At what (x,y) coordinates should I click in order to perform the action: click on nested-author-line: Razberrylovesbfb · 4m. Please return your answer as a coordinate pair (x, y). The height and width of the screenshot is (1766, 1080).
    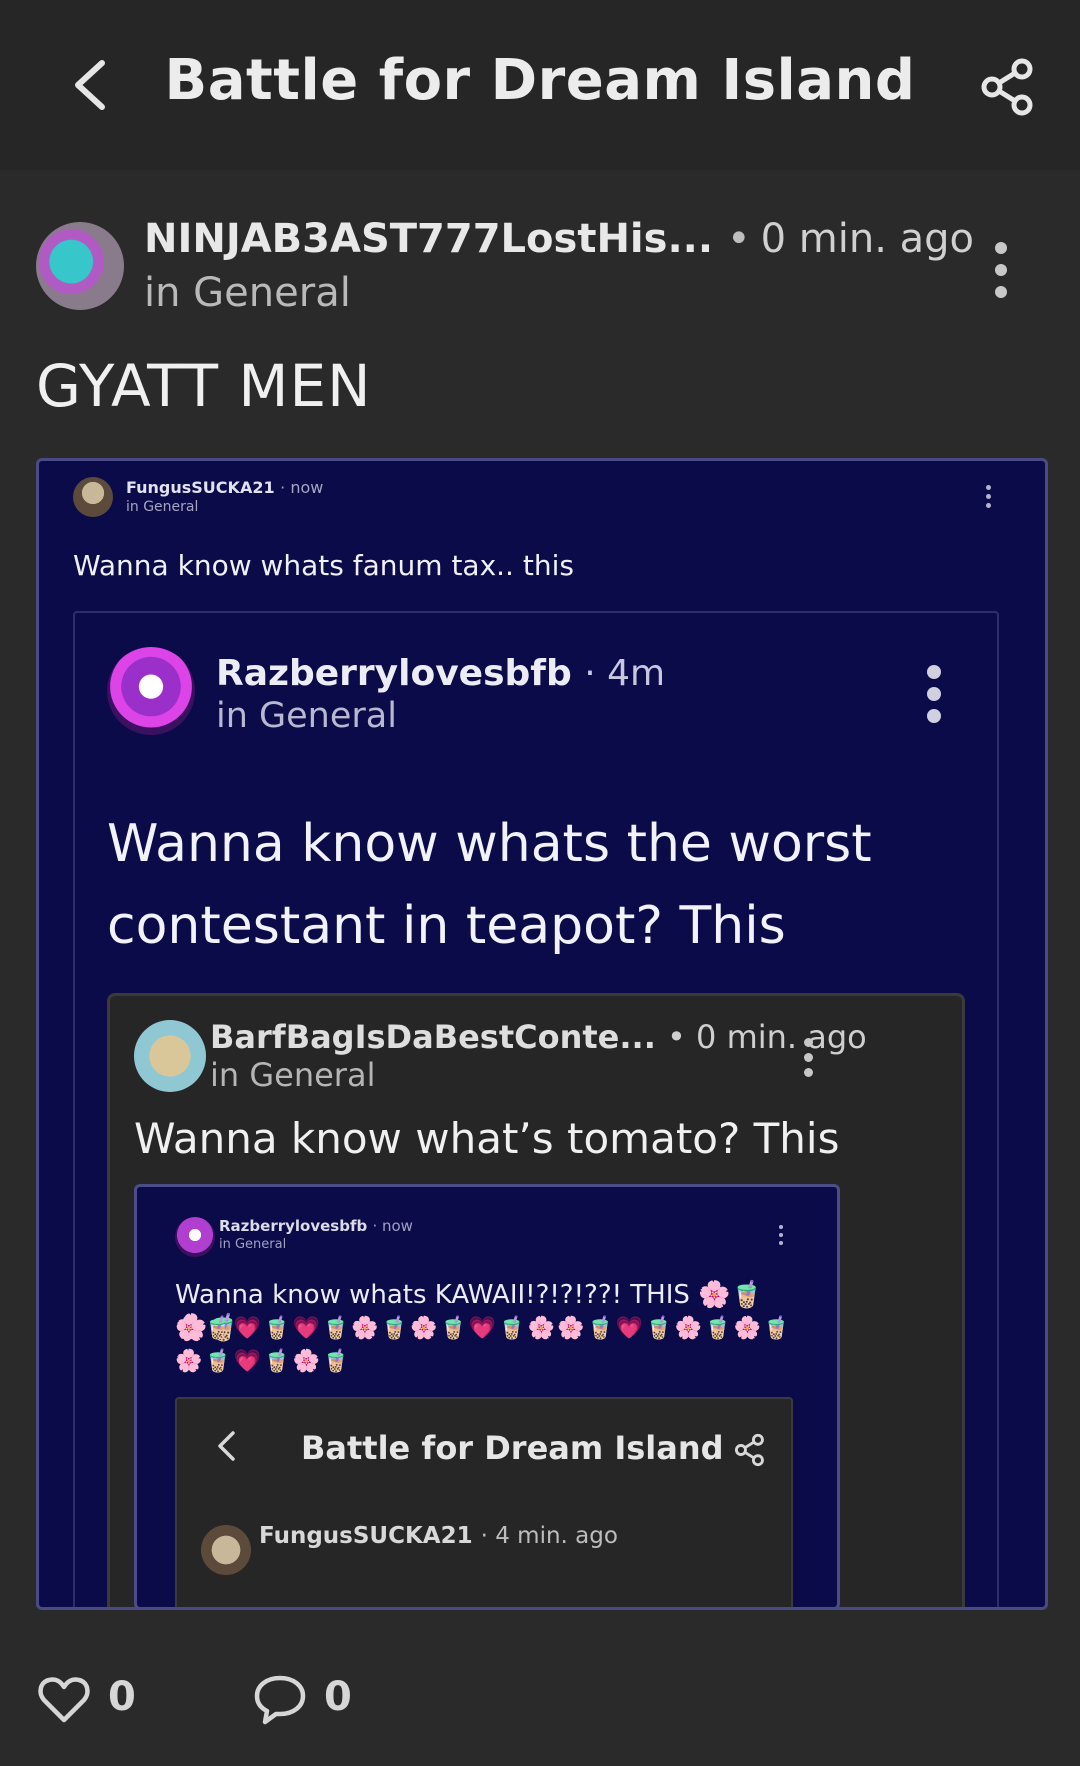
    Looking at the image, I should click on (440, 673).